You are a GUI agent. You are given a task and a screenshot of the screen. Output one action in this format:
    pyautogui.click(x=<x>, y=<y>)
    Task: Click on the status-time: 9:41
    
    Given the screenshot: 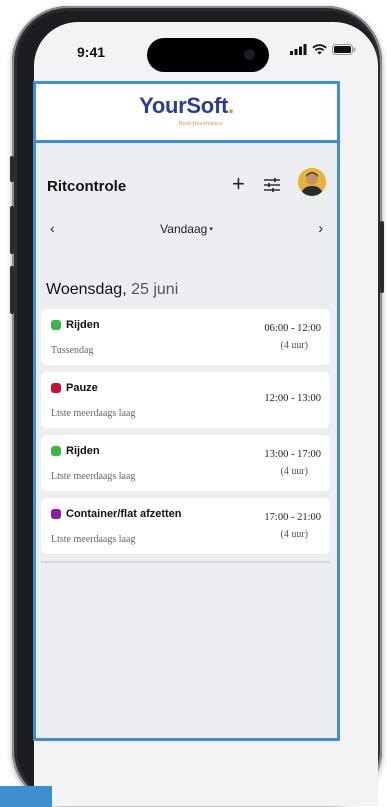 What is the action you would take?
    pyautogui.click(x=91, y=52)
    